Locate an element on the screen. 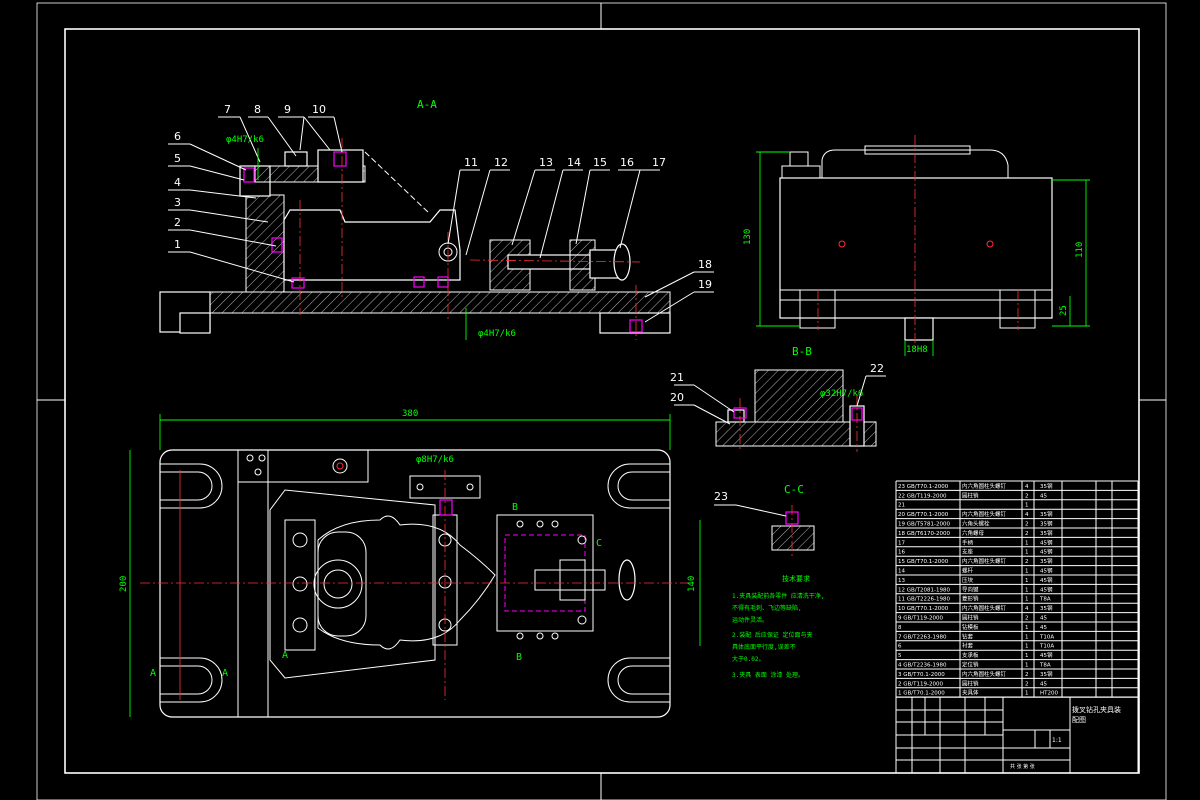 This screenshot has height=800, width=1200. part-number-12: 12 is located at coordinates (501, 162).